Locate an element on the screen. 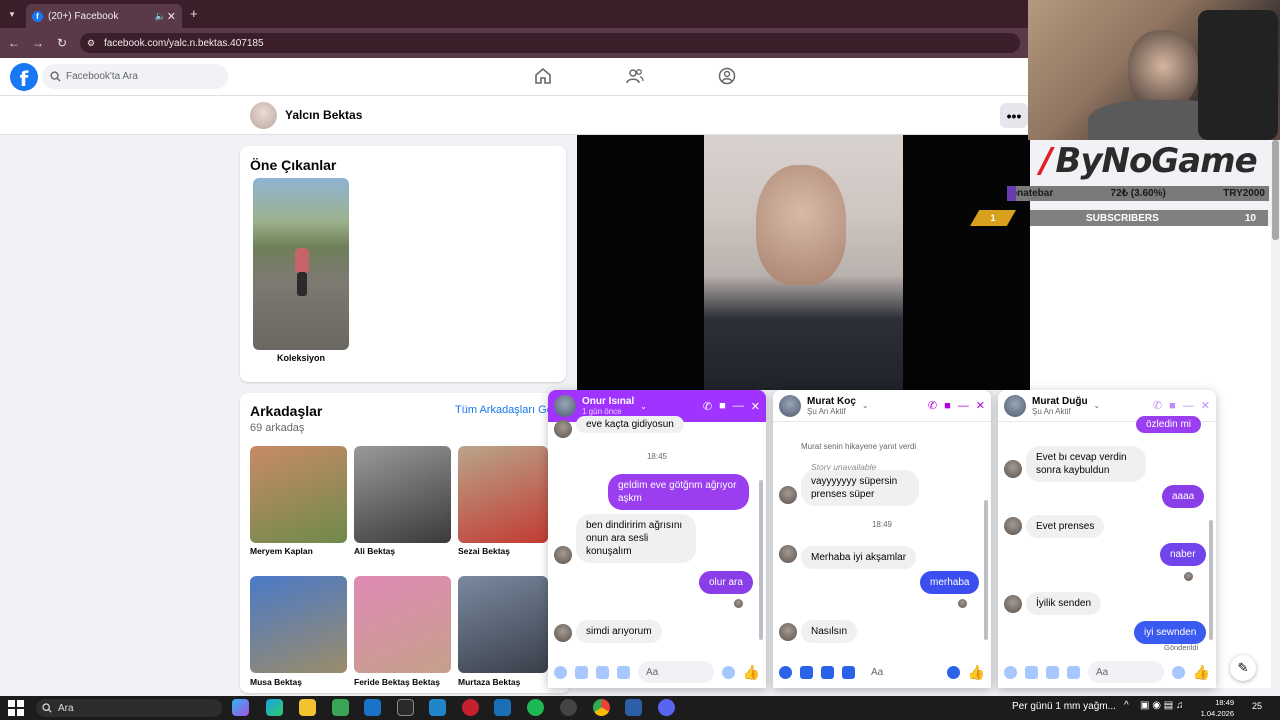  see-all-friends-link: Tüm Arkadaşları Gö is located at coordinates (504, 410).